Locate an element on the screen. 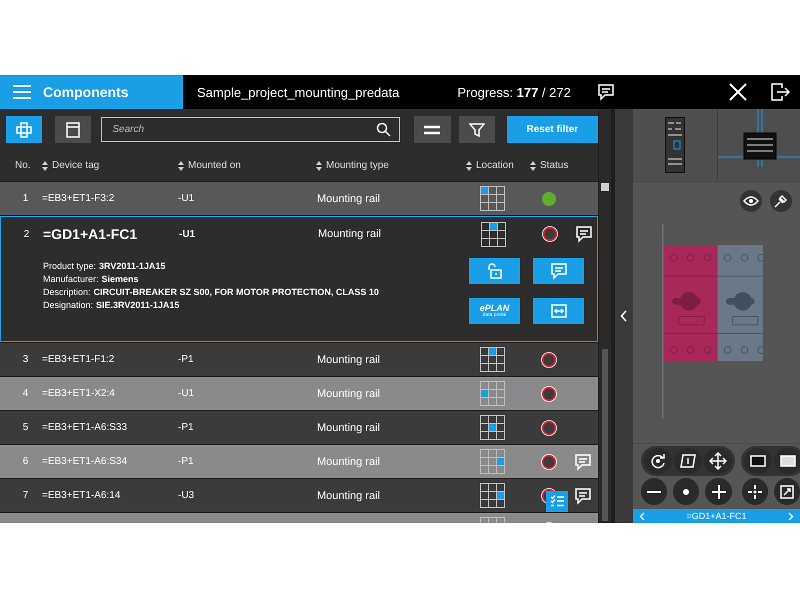 This screenshot has height=600, width=800. search-field: Search is located at coordinates (250, 129).